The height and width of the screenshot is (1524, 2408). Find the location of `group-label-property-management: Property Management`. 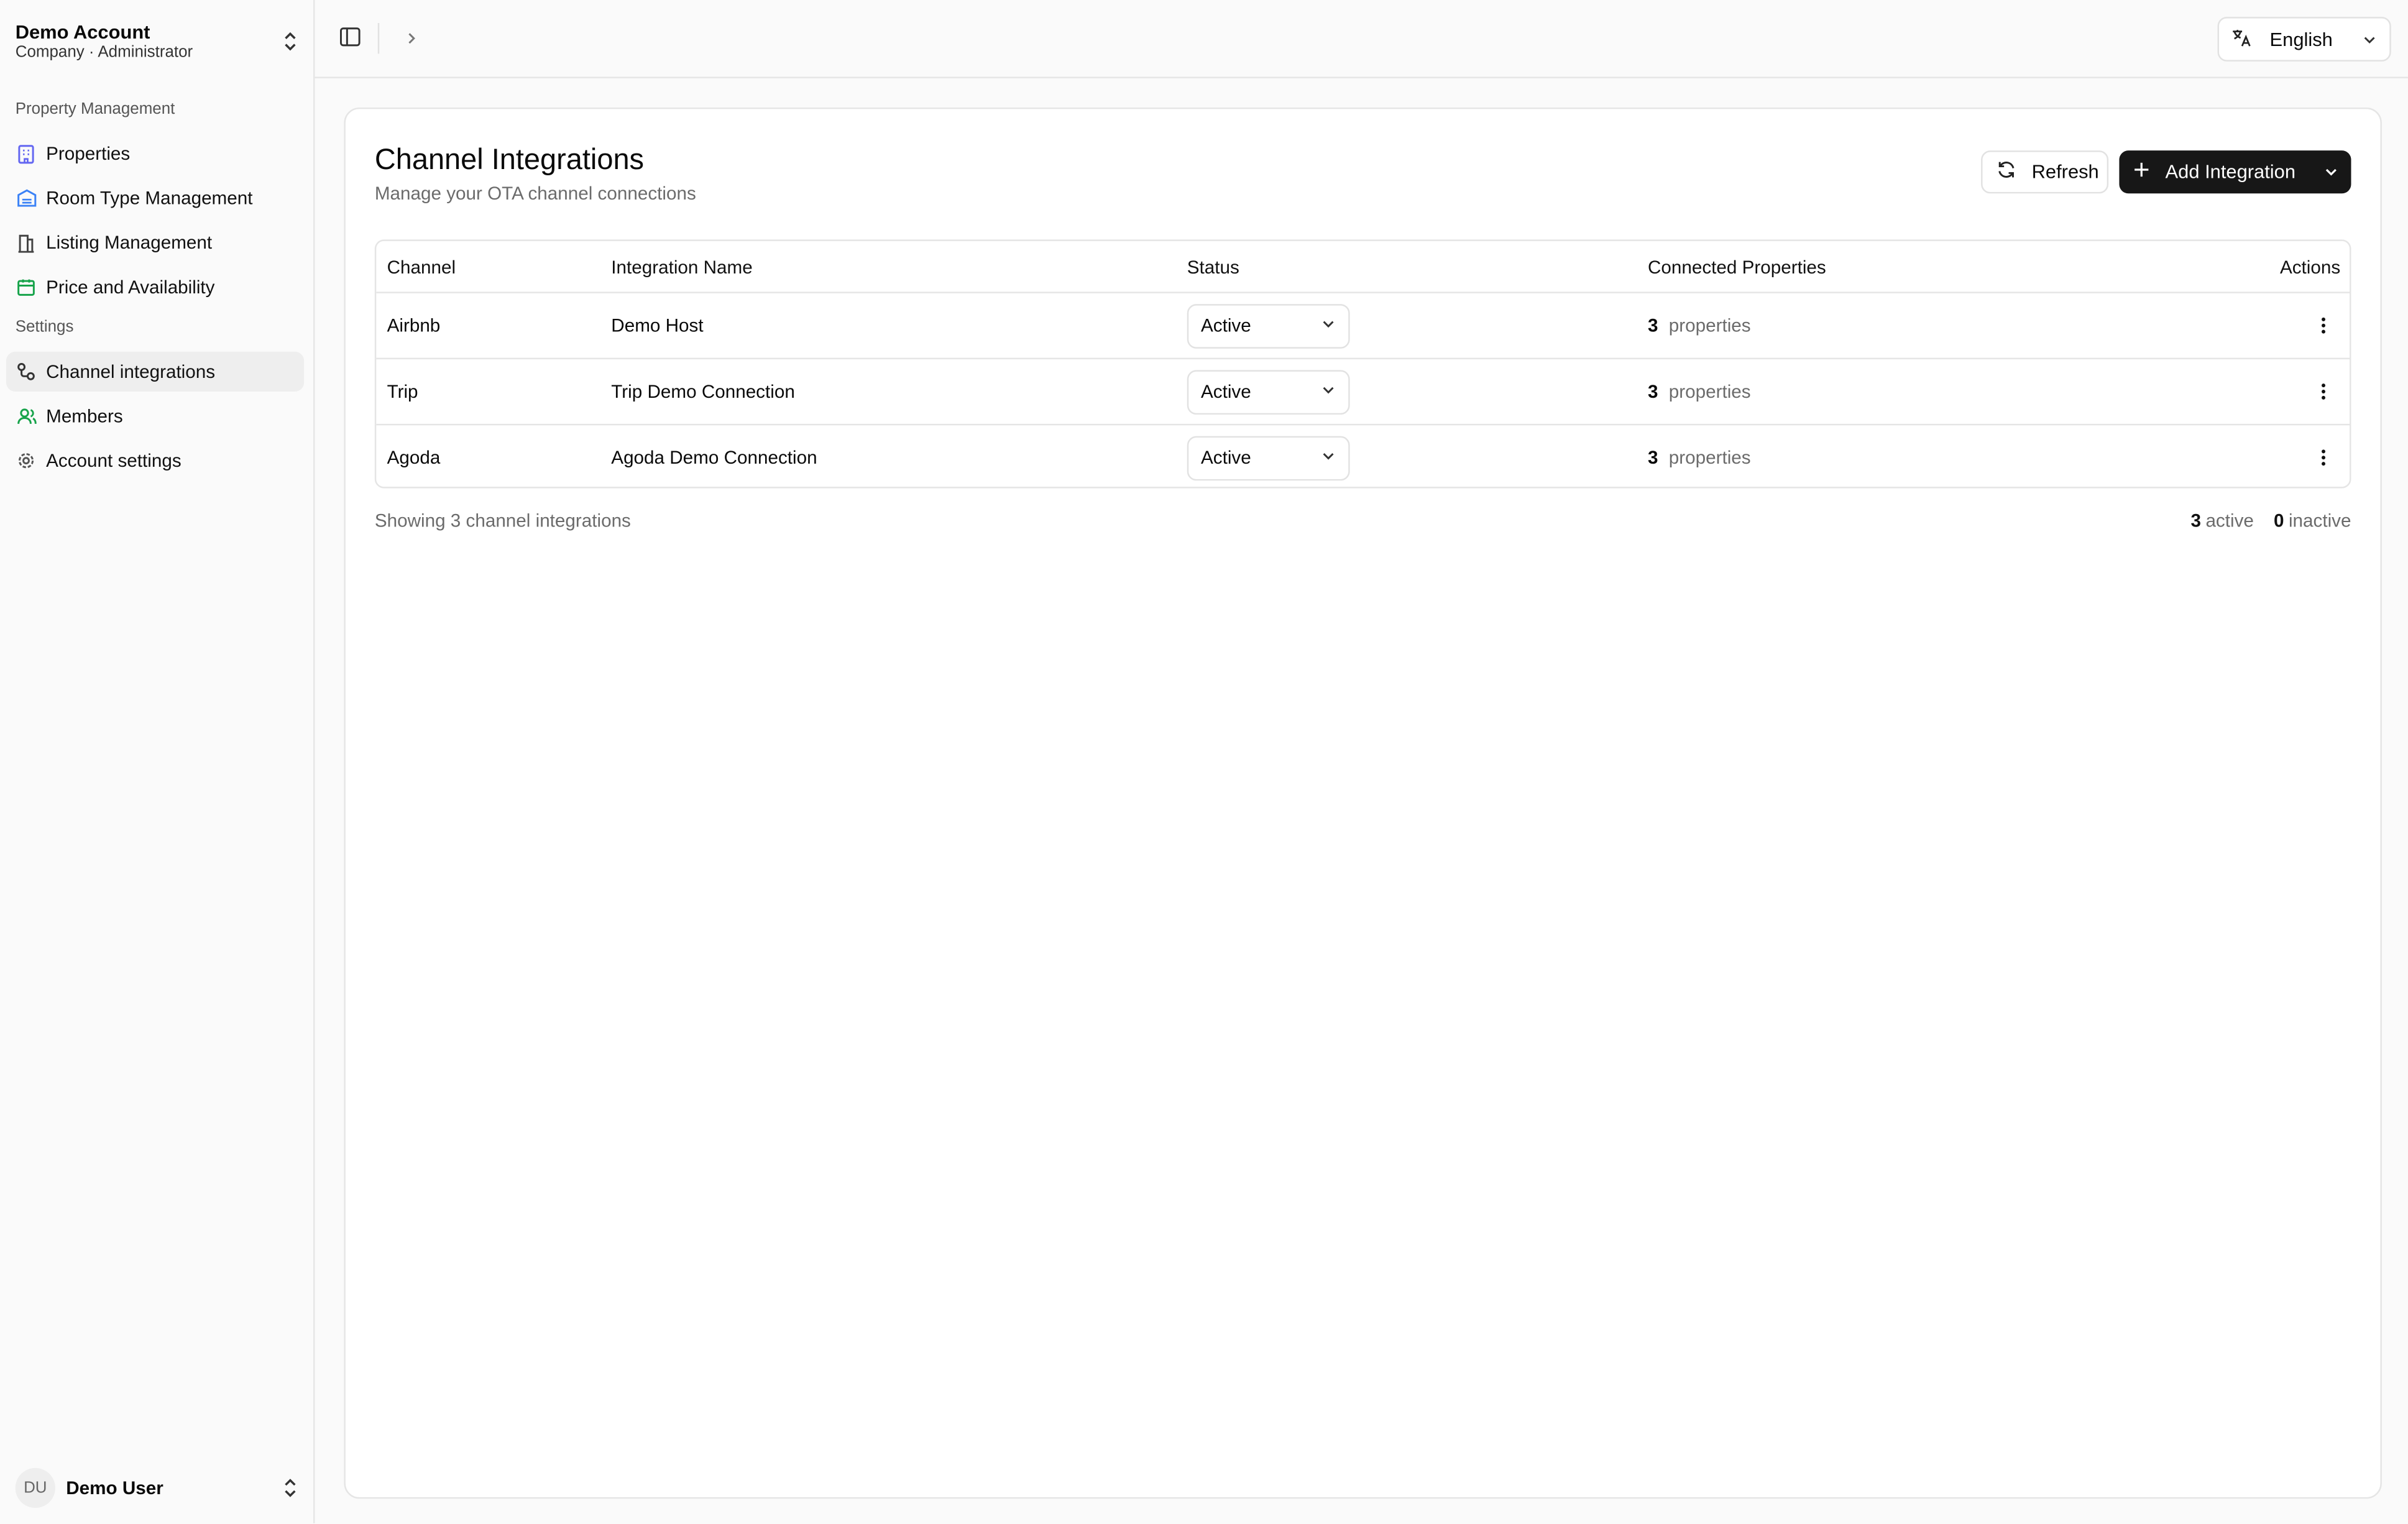

group-label-property-management: Property Management is located at coordinates (95, 109).